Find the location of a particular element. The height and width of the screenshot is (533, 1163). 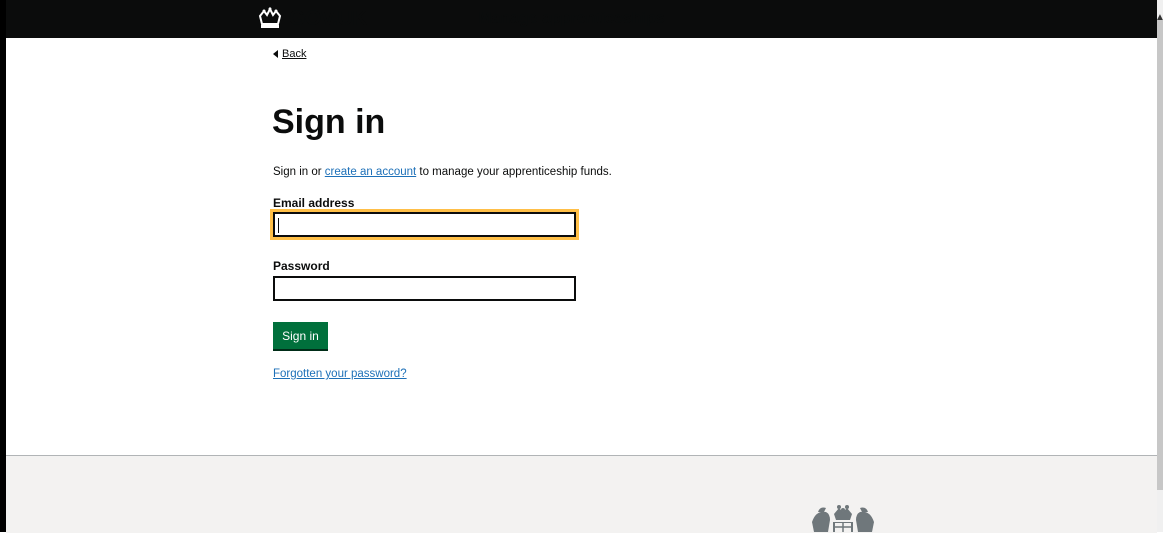

scrollbar-thumb is located at coordinates (1160, 255).